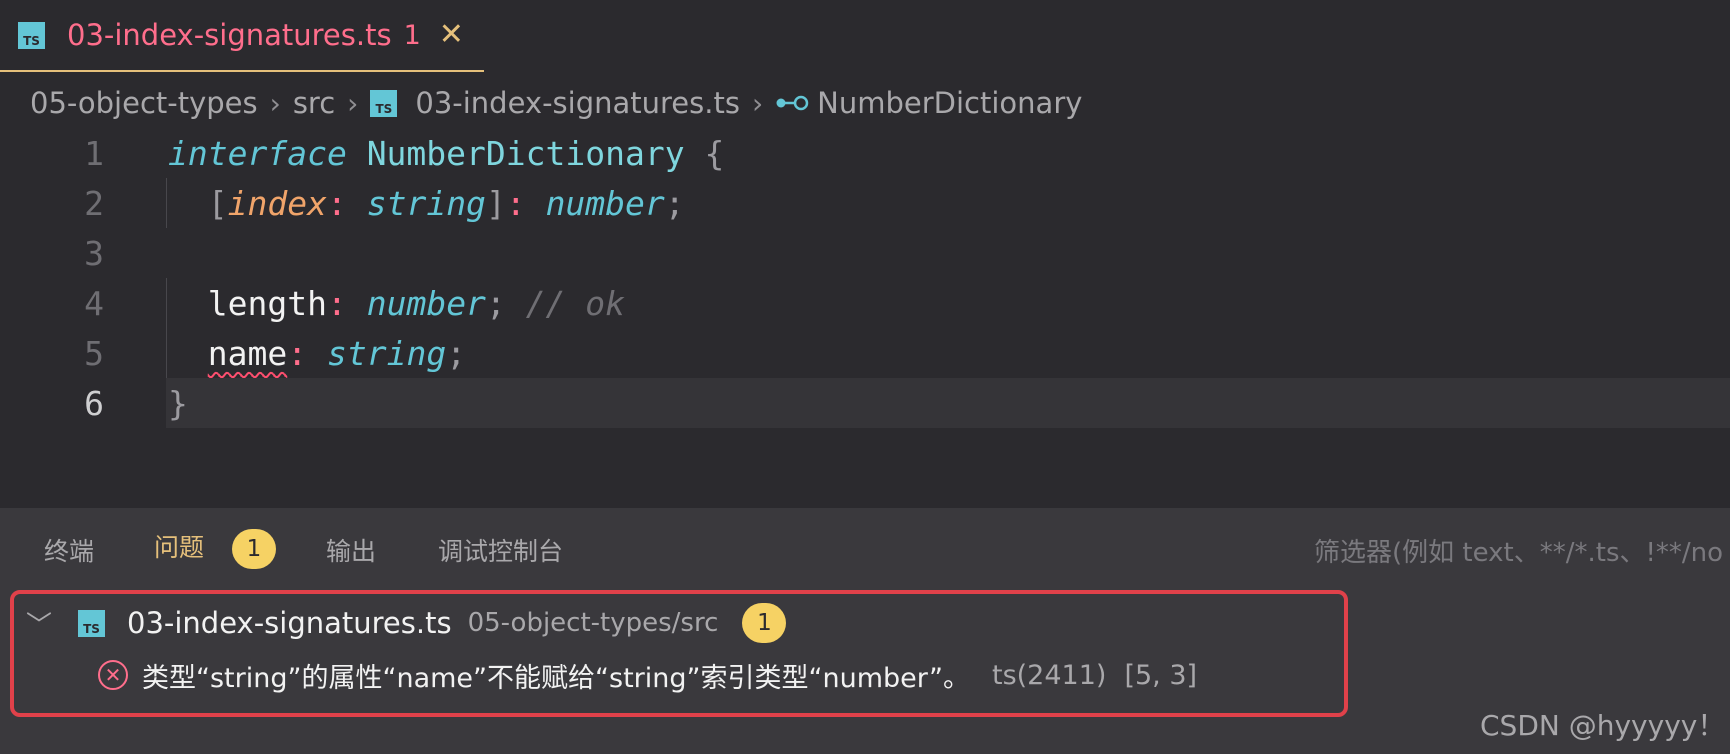 This screenshot has height=754, width=1730. Describe the element at coordinates (593, 623) in the screenshot. I see `problem-file-path: 05-object-types/src` at that location.